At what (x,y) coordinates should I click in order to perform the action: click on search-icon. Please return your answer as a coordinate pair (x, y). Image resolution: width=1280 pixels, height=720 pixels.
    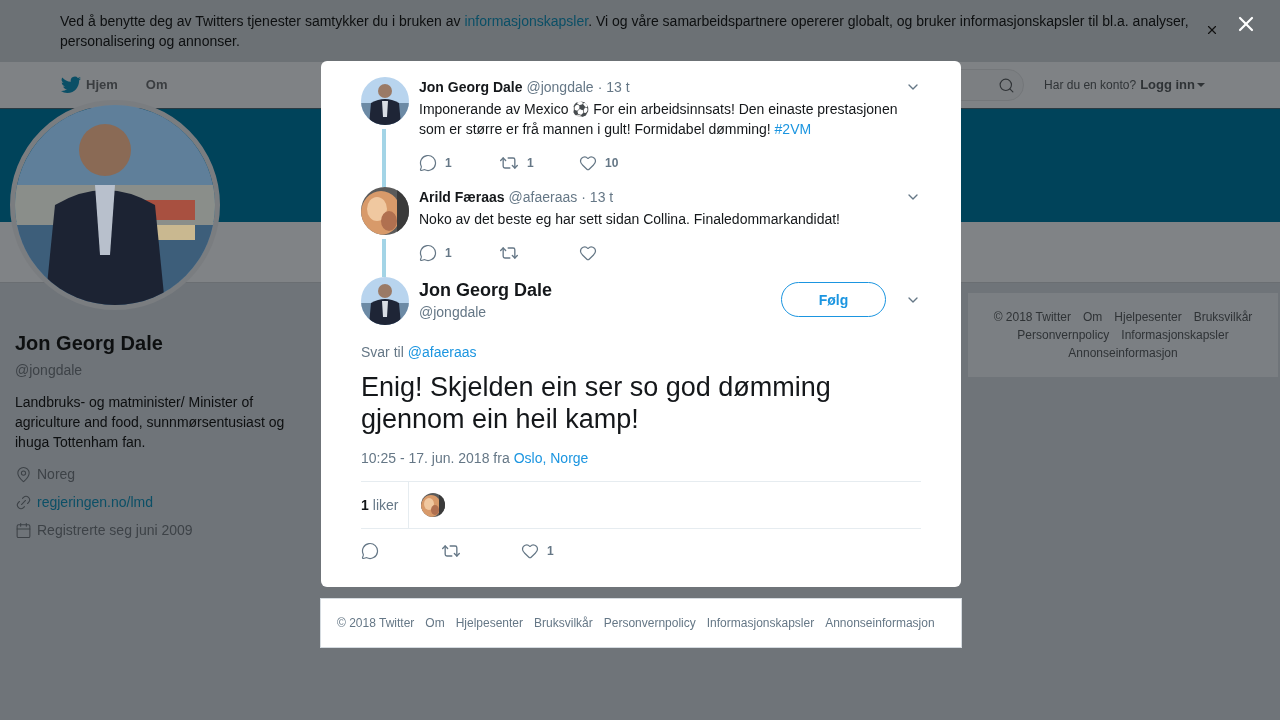
    Looking at the image, I should click on (1007, 85).